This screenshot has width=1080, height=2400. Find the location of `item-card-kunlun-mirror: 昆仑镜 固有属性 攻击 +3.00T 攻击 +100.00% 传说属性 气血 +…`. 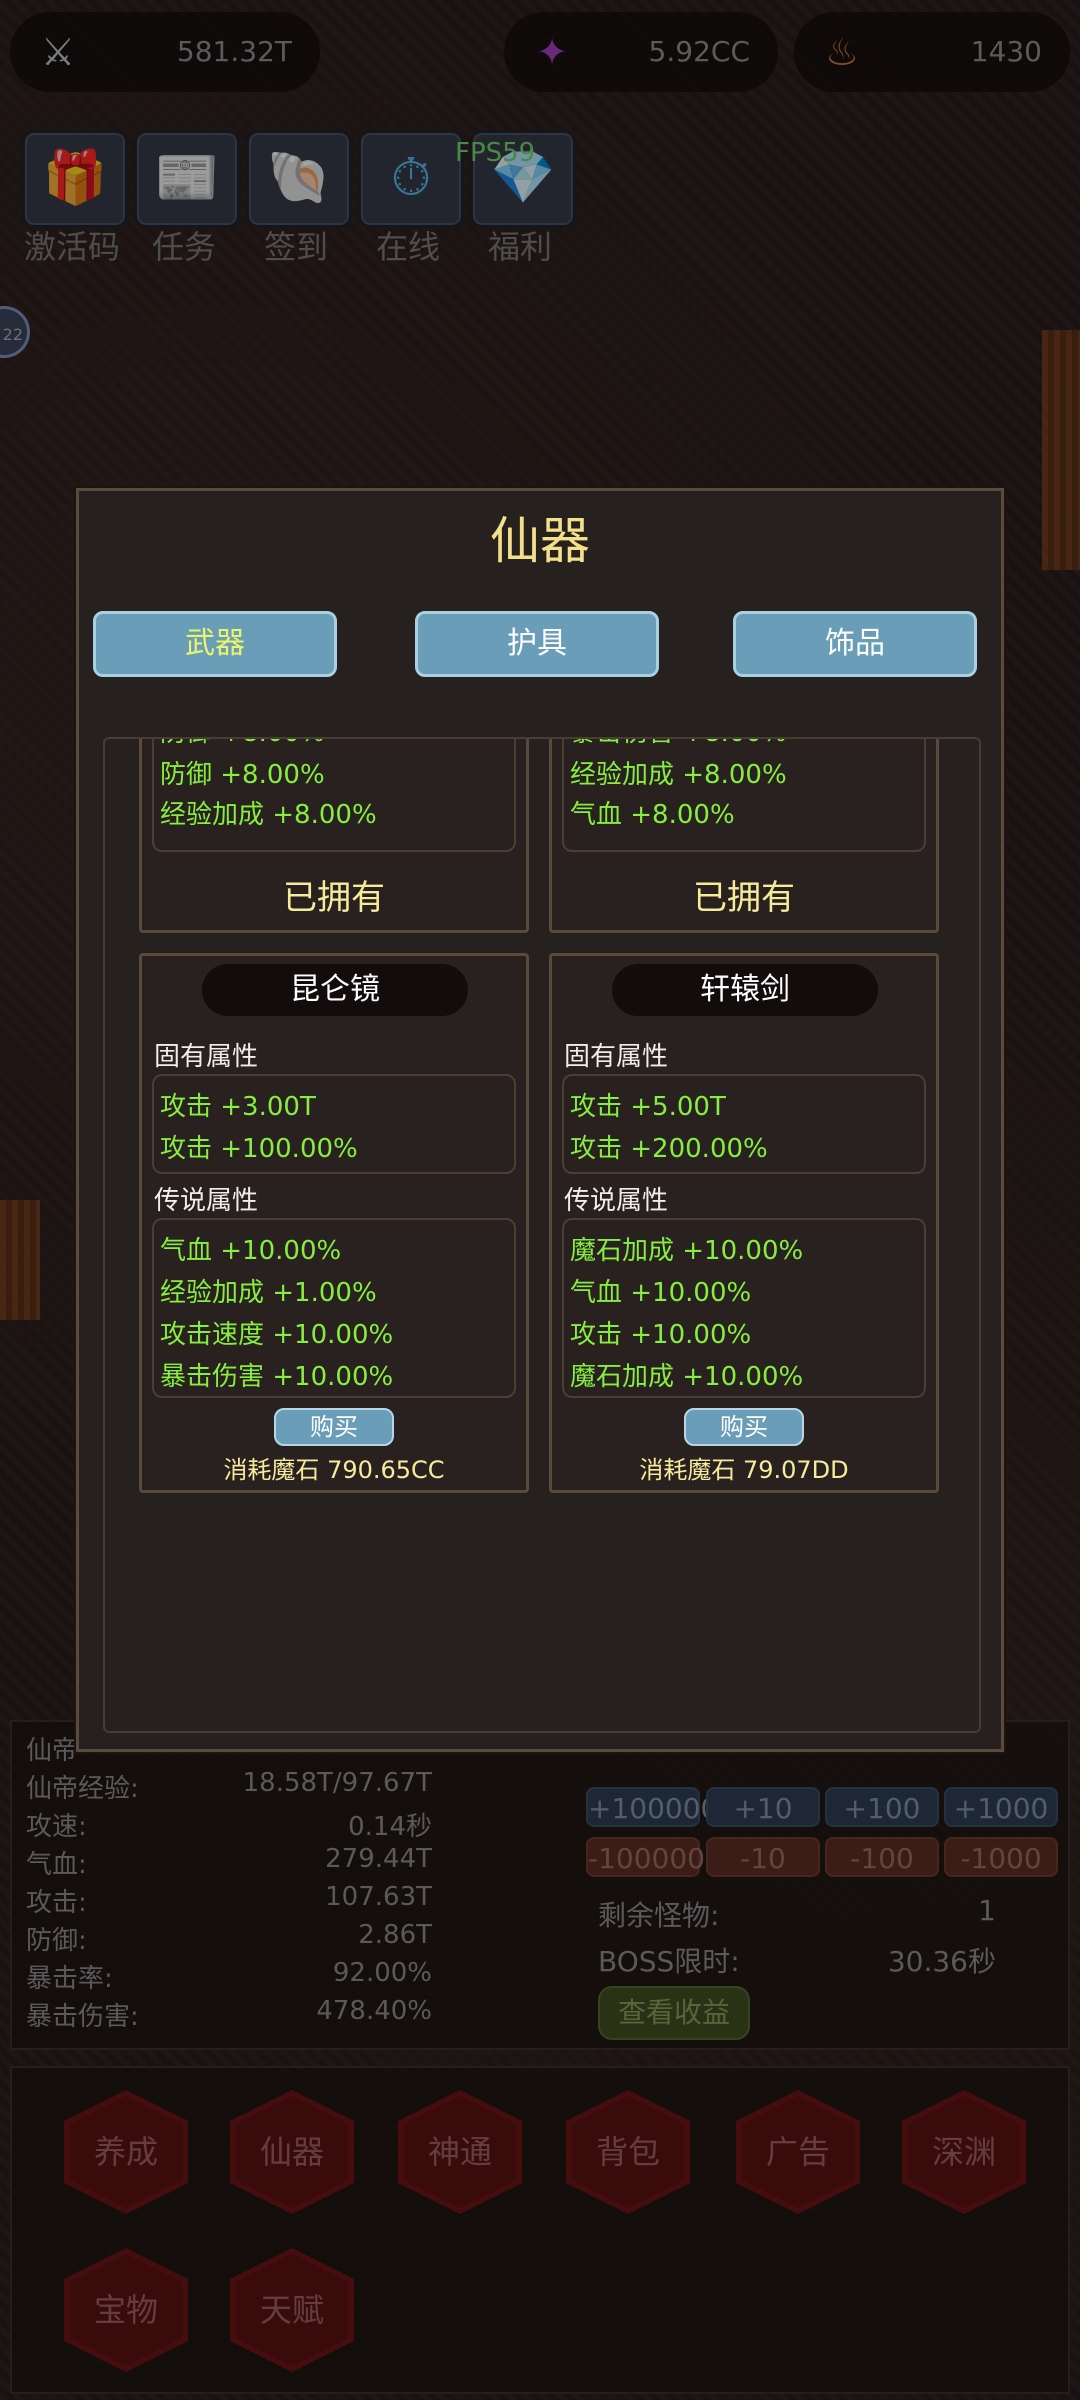

item-card-kunlun-mirror: 昆仑镜 固有属性 攻击 +3.00T 攻击 +100.00% 传说属性 气血 +… is located at coordinates (334, 1223).